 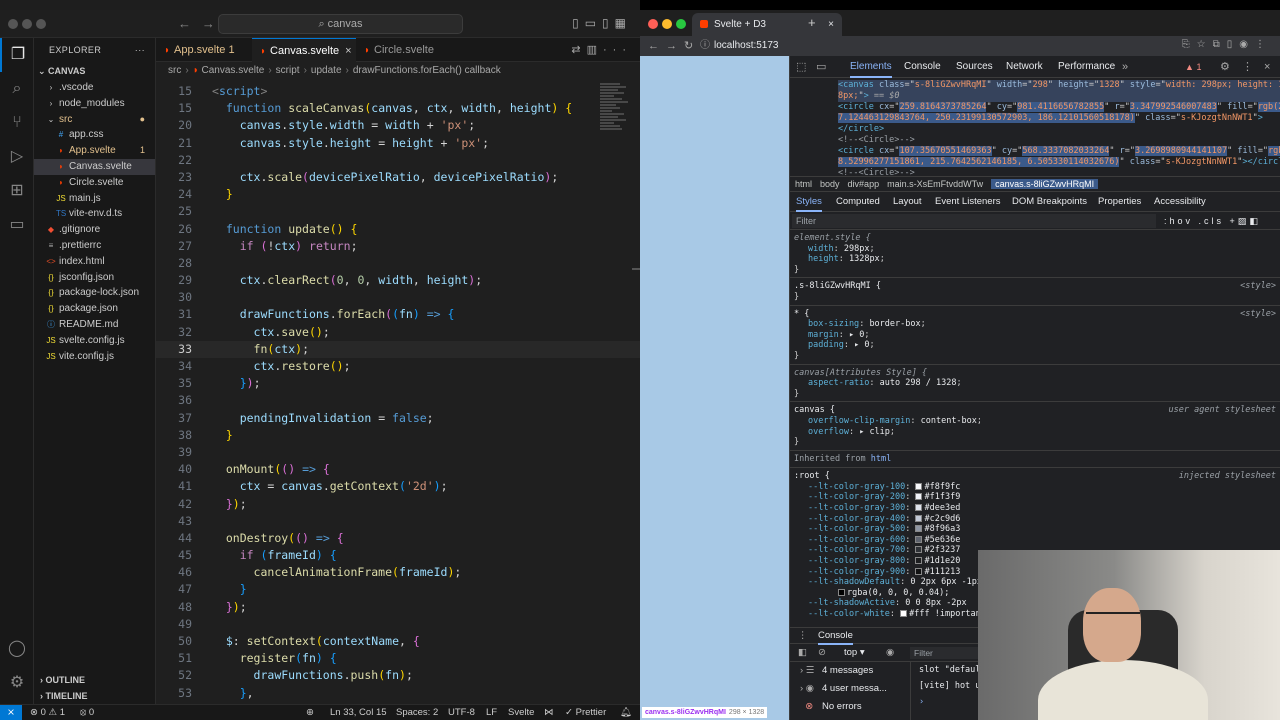 I want to click on tab-layout: Layout, so click(x=907, y=202).